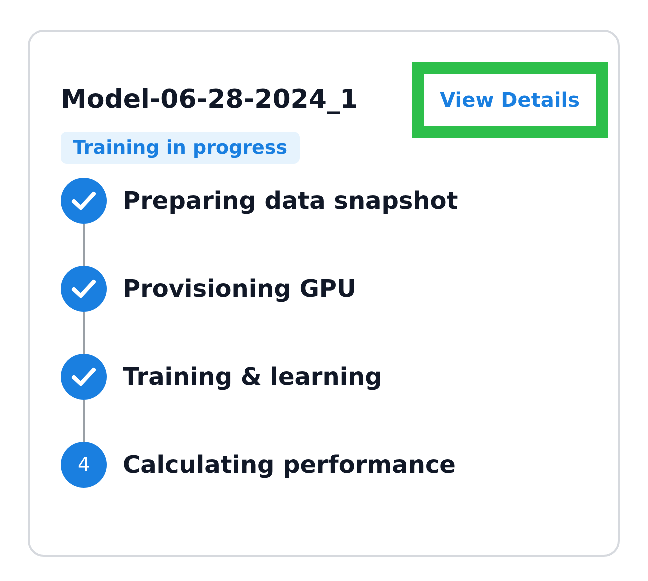 Image resolution: width=648 pixels, height=581 pixels. What do you see at coordinates (252, 377) in the screenshot?
I see `step-label: Training & learning` at bounding box center [252, 377].